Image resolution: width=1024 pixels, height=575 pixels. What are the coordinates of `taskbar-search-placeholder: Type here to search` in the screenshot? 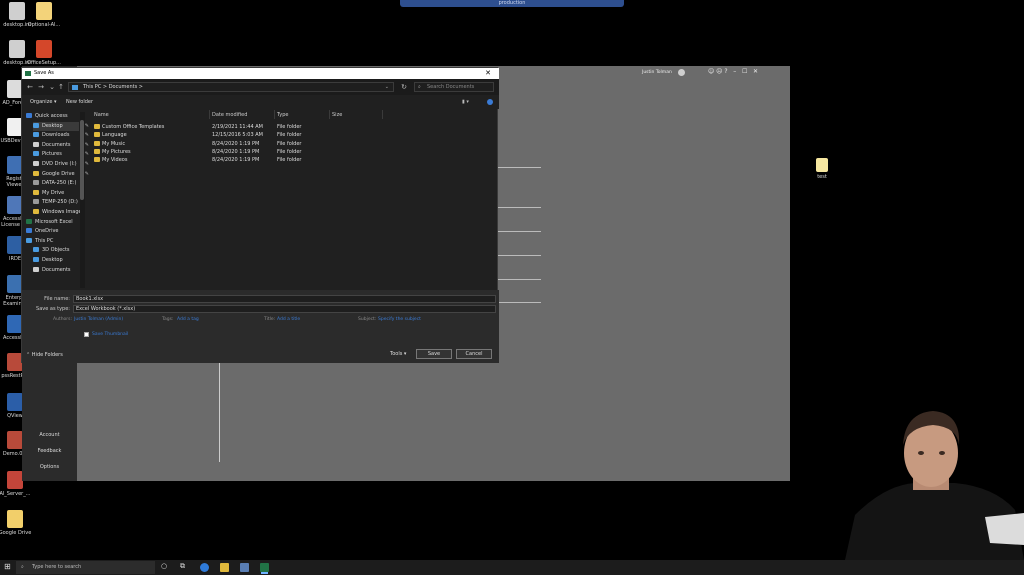 It's located at (57, 567).